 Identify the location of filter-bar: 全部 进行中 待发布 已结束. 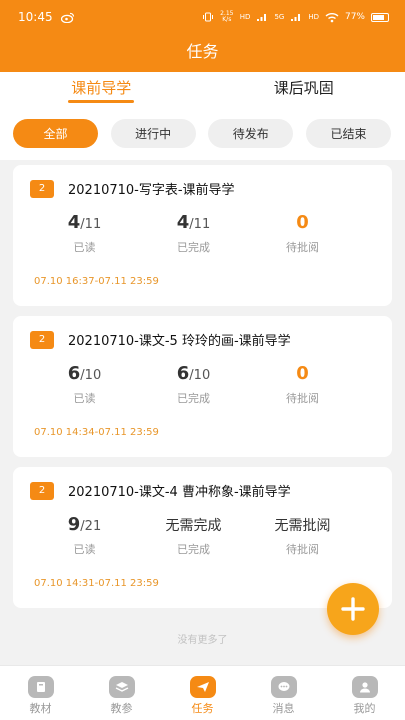
(202, 133).